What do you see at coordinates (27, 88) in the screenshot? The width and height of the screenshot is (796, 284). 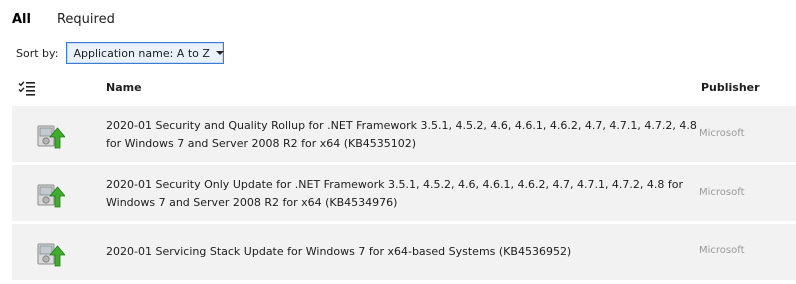 I see `select-all-checklist-icon` at bounding box center [27, 88].